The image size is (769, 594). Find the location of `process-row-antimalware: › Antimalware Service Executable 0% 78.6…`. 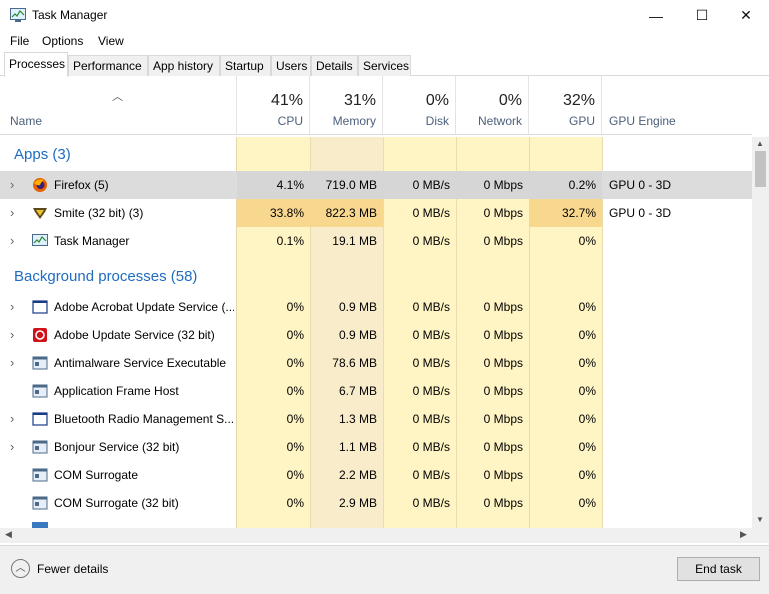

process-row-antimalware: › Antimalware Service Executable 0% 78.6… is located at coordinates (376, 363).